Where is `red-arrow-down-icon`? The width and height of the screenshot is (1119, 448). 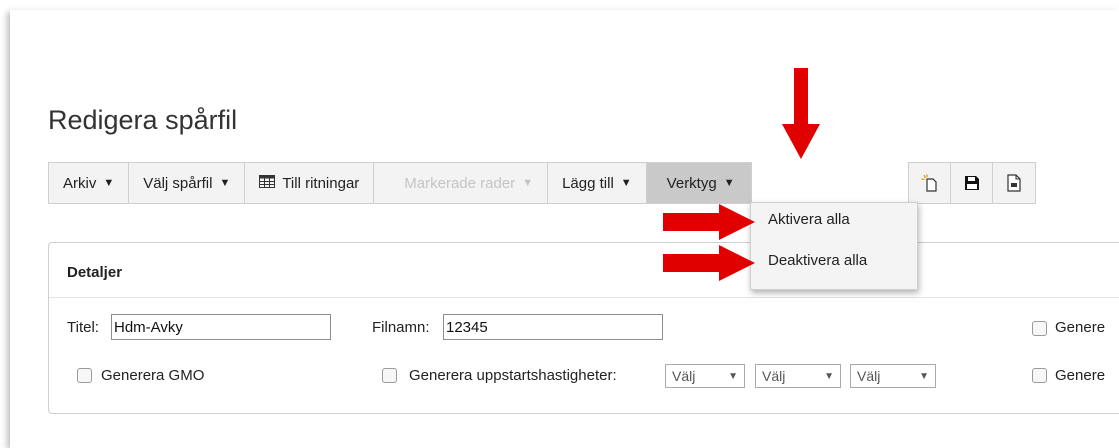 red-arrow-down-icon is located at coordinates (801, 113).